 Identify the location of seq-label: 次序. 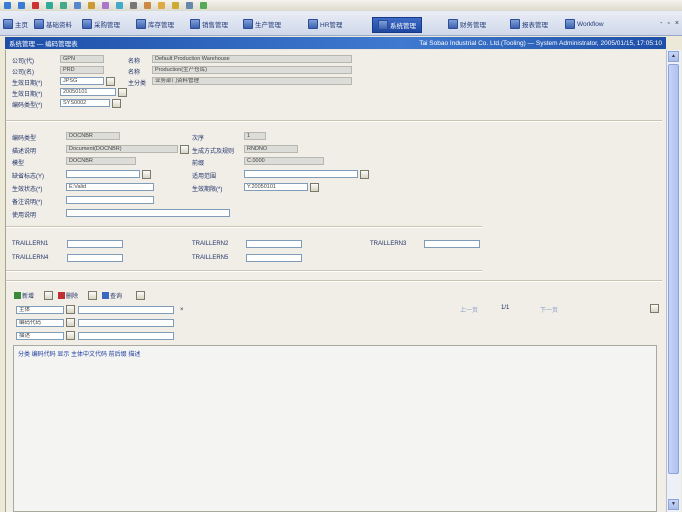
(198, 139).